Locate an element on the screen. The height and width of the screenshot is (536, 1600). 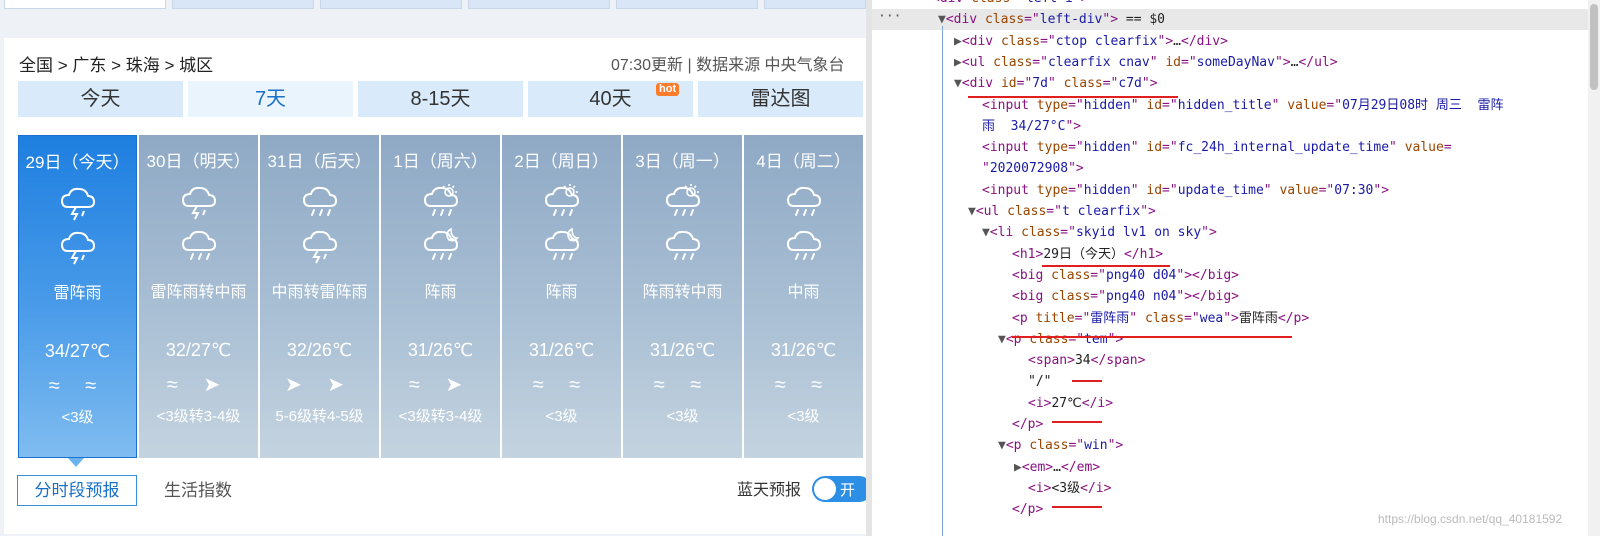
selected-day-pointer is located at coordinates (76, 462).